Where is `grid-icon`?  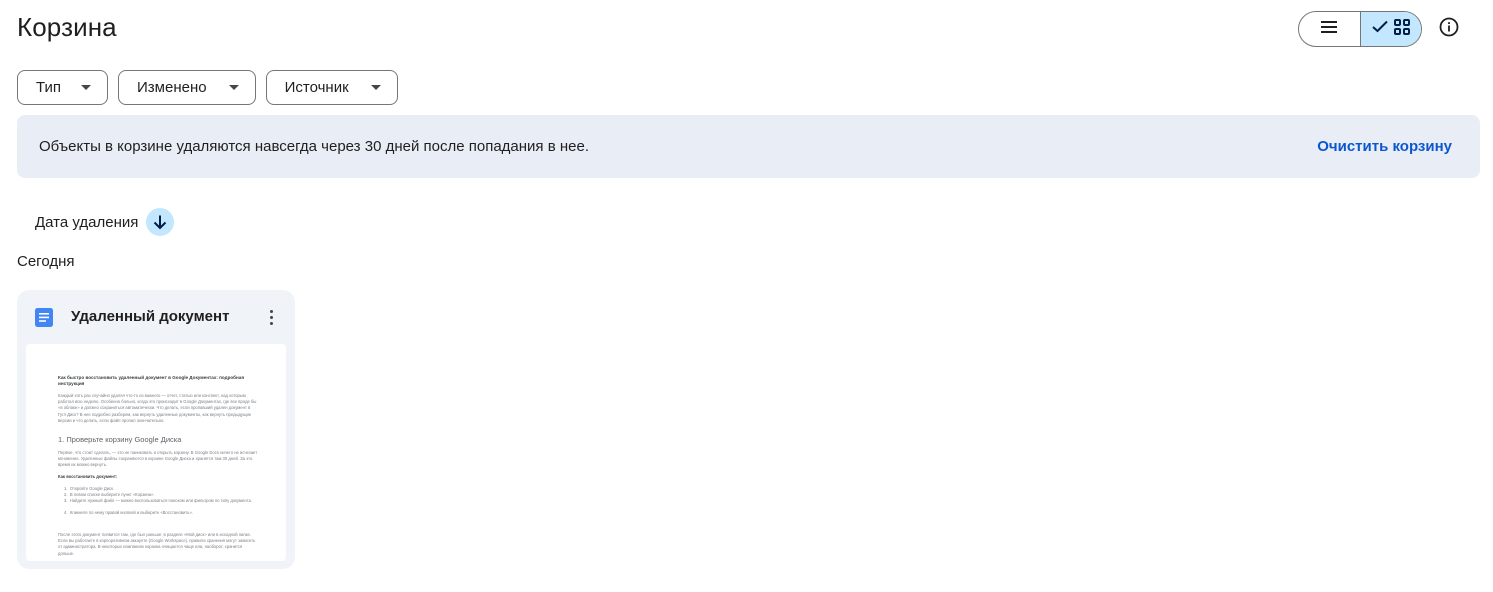
grid-icon is located at coordinates (1401, 29).